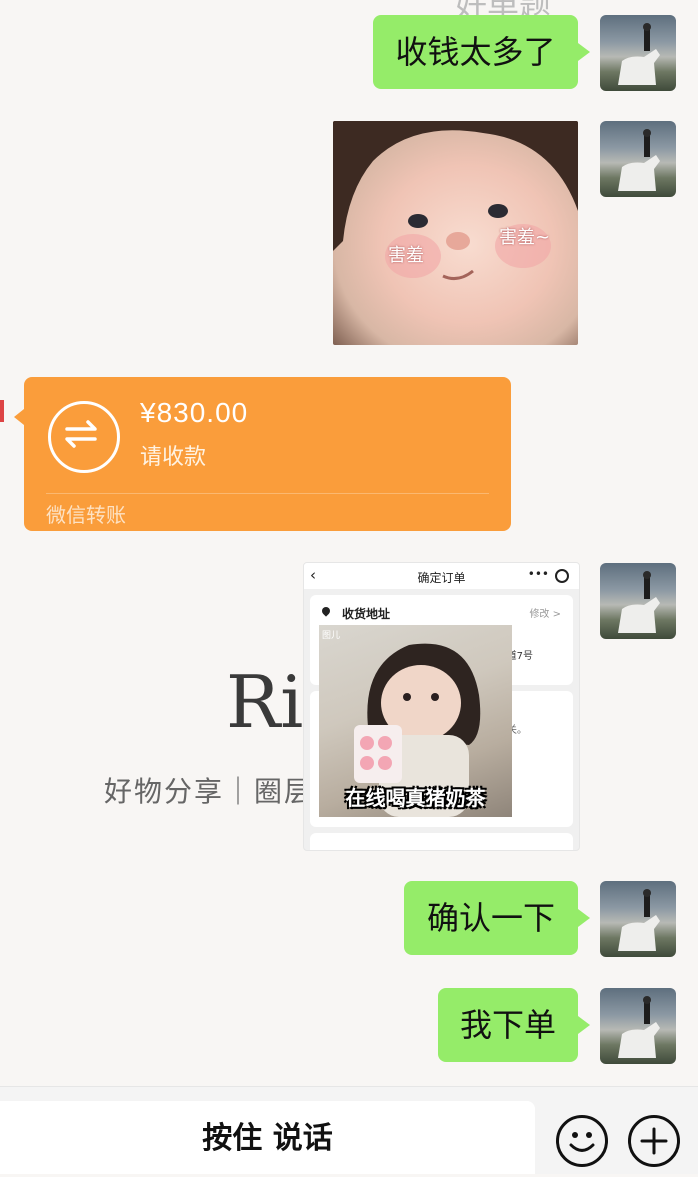  What do you see at coordinates (331, 636) in the screenshot?
I see `gif-corner-label: 图儿` at bounding box center [331, 636].